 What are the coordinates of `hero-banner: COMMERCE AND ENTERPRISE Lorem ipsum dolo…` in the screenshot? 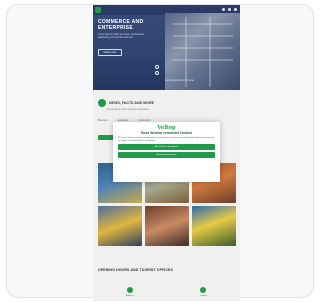 It's located at (166, 47).